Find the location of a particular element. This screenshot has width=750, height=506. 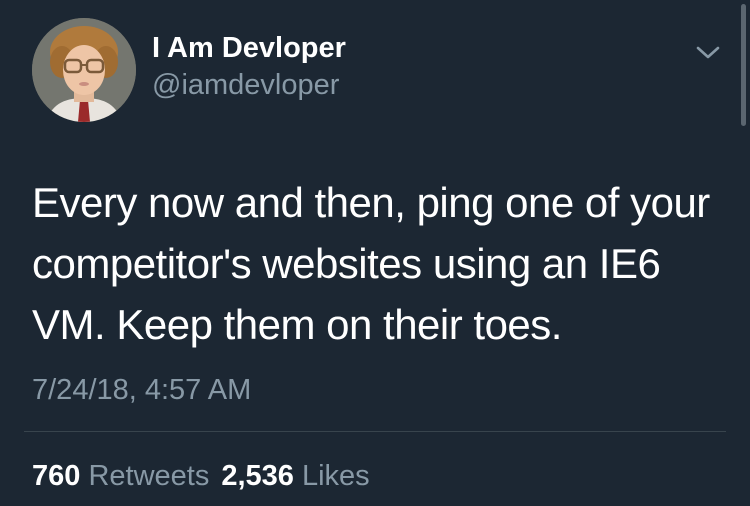

tweet-stats: 760 Retweets 2,536 Likes is located at coordinates (207, 476).